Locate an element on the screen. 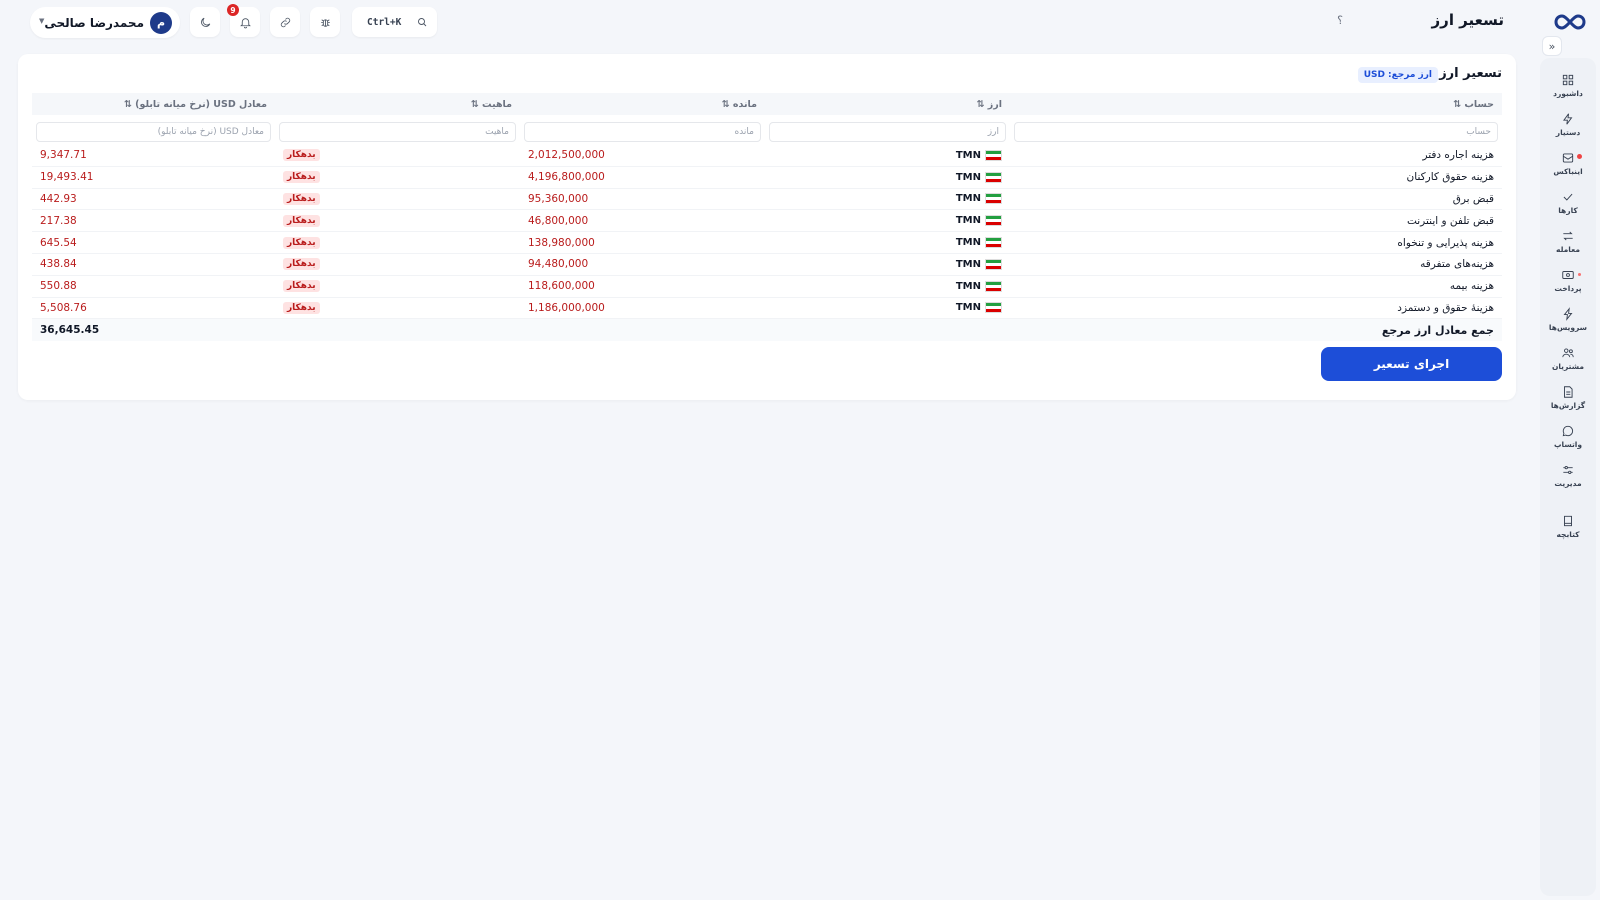 The width and height of the screenshot is (1600, 900). column-header-currency: ارز ⇅ is located at coordinates (887, 104).